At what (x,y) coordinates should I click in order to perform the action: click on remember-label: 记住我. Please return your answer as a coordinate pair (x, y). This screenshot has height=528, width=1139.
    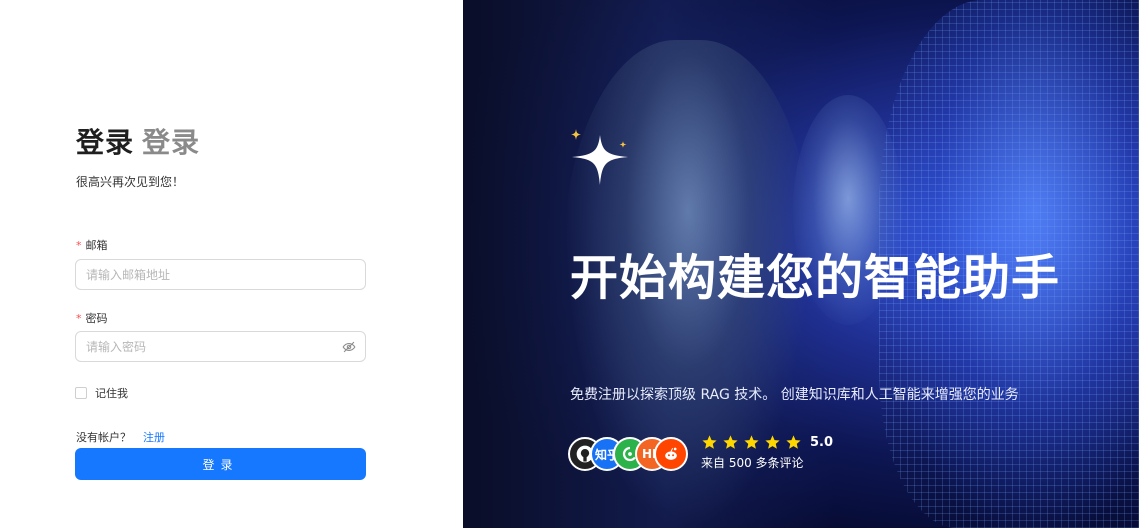
    Looking at the image, I should click on (111, 393).